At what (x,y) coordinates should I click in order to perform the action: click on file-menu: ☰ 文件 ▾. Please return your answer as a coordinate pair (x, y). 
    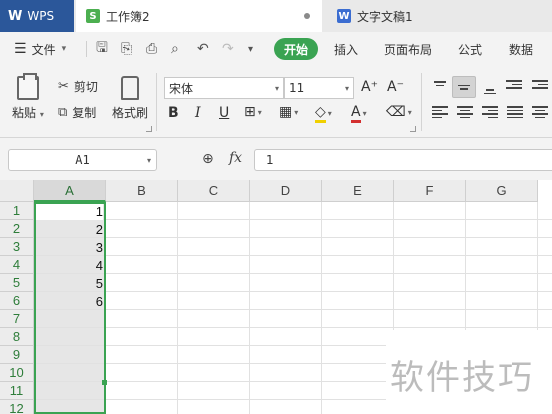
    Looking at the image, I should click on (40, 49).